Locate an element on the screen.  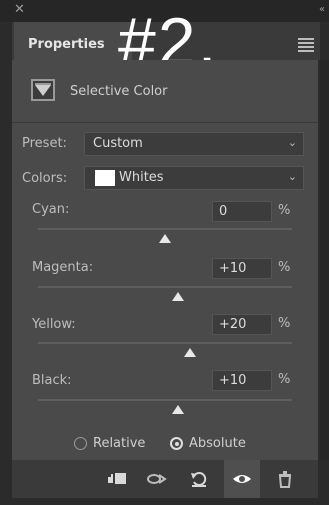
tab-properties: Properties is located at coordinates (73, 41).